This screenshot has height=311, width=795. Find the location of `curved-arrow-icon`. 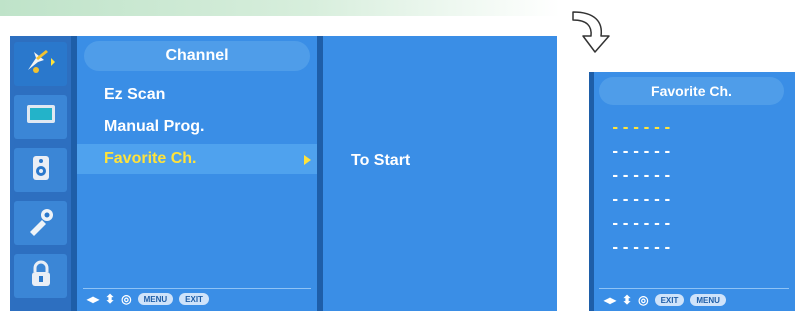

curved-arrow-icon is located at coordinates (592, 32).